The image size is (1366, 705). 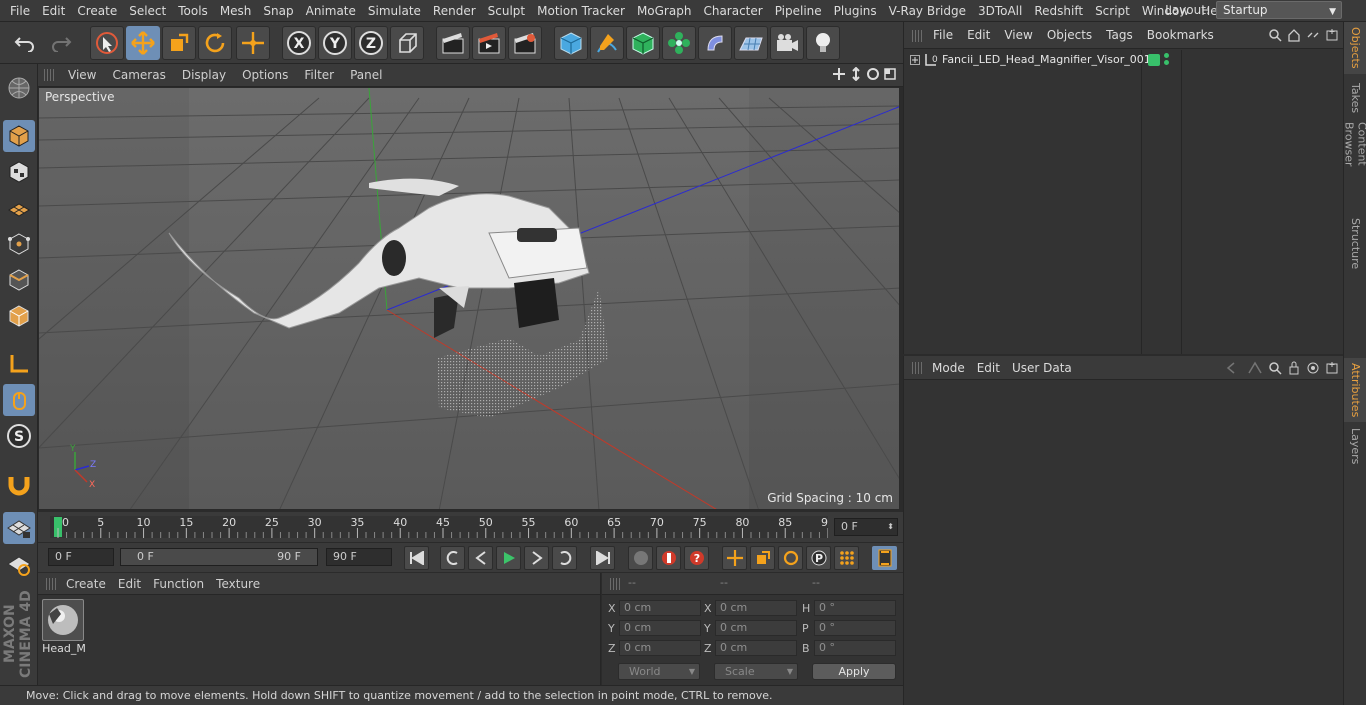 I want to click on x-axis-lock-button: X, so click(x=299, y=43).